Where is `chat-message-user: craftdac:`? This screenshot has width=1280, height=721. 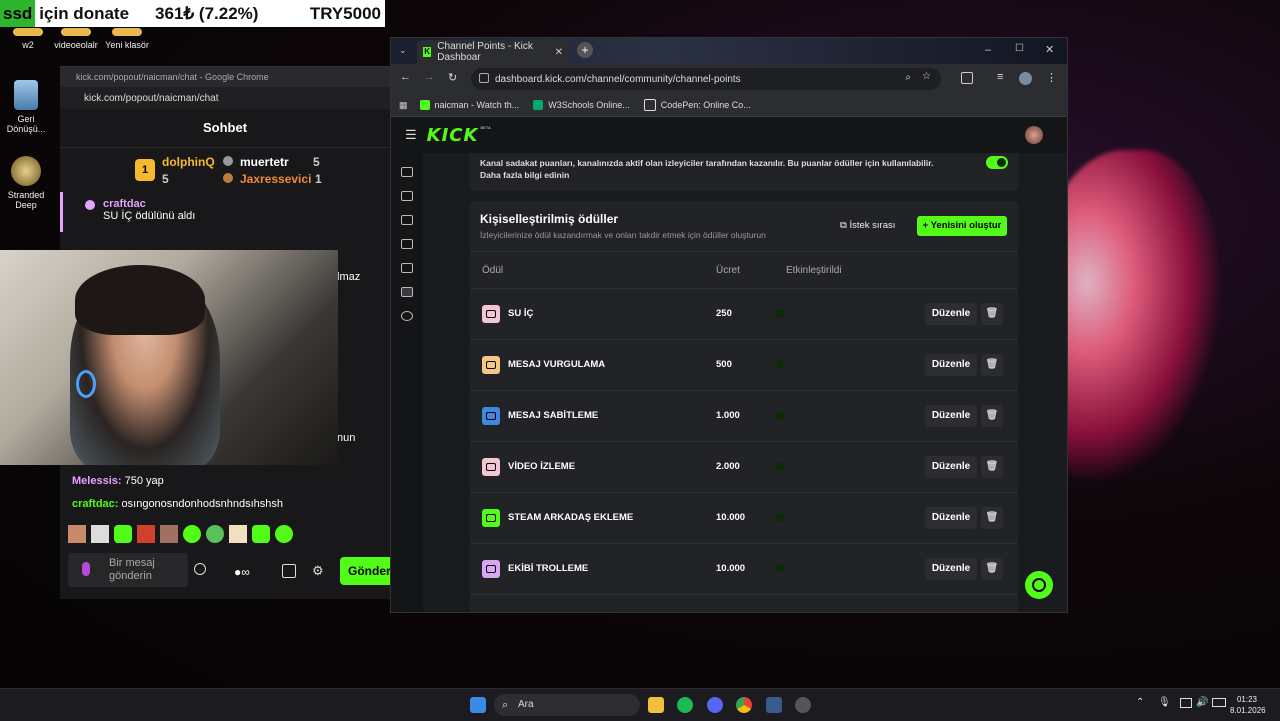 chat-message-user: craftdac: is located at coordinates (95, 504).